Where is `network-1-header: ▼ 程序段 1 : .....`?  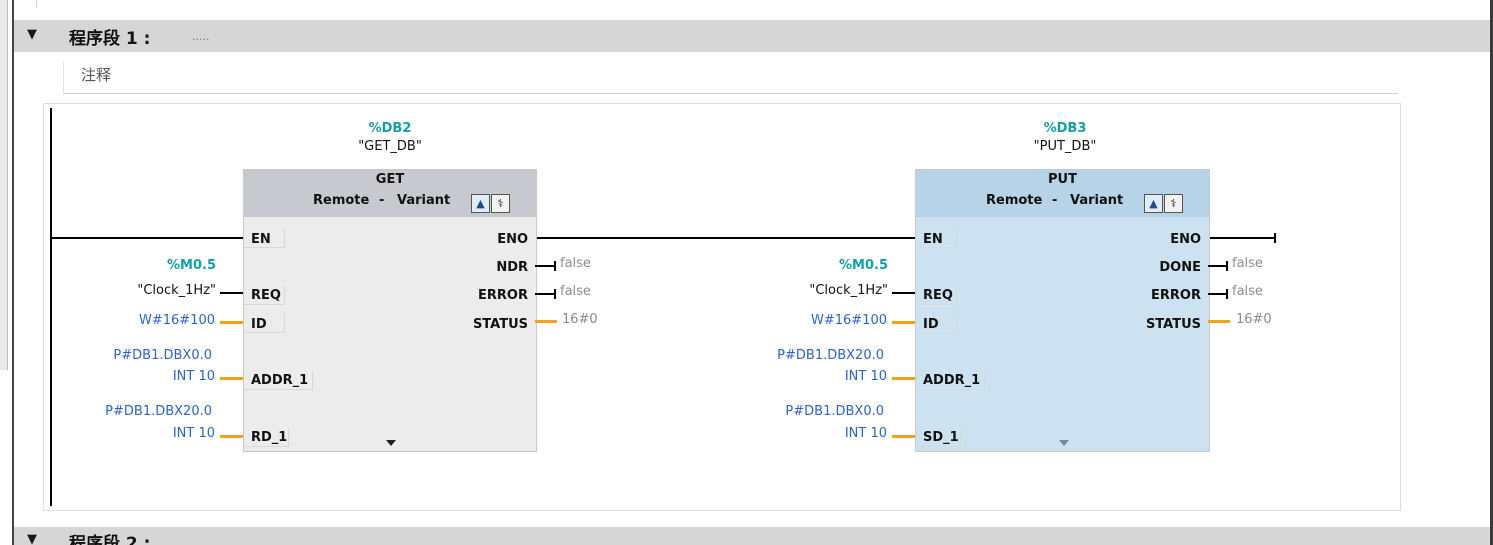
network-1-header: ▼ 程序段 1 : ..... is located at coordinates (752, 36).